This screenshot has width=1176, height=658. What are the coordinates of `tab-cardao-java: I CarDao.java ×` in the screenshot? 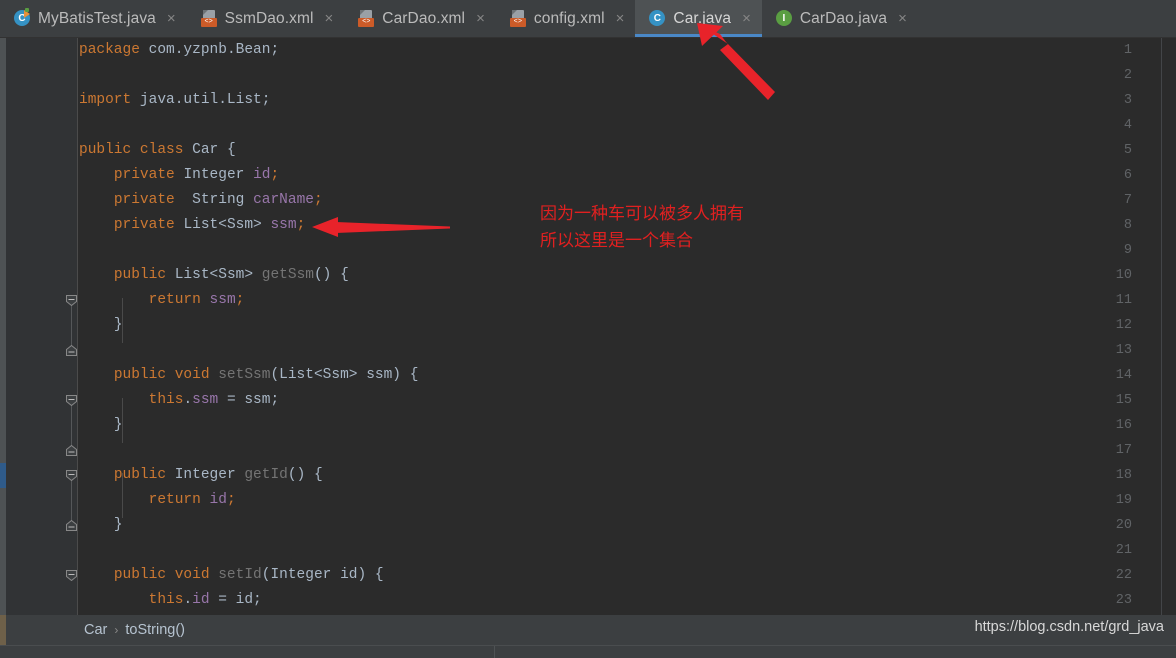 It's located at (839, 18).